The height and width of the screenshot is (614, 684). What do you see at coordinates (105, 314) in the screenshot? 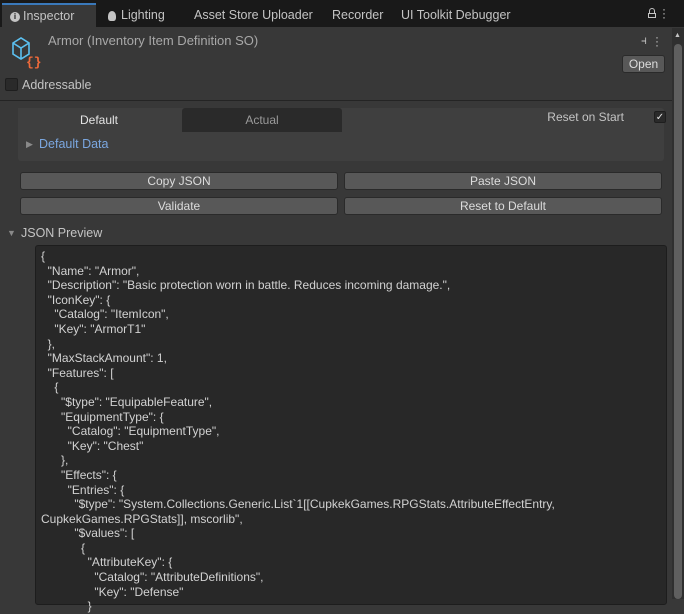
I see `json-line: "Catalog": "ItemIcon",` at bounding box center [105, 314].